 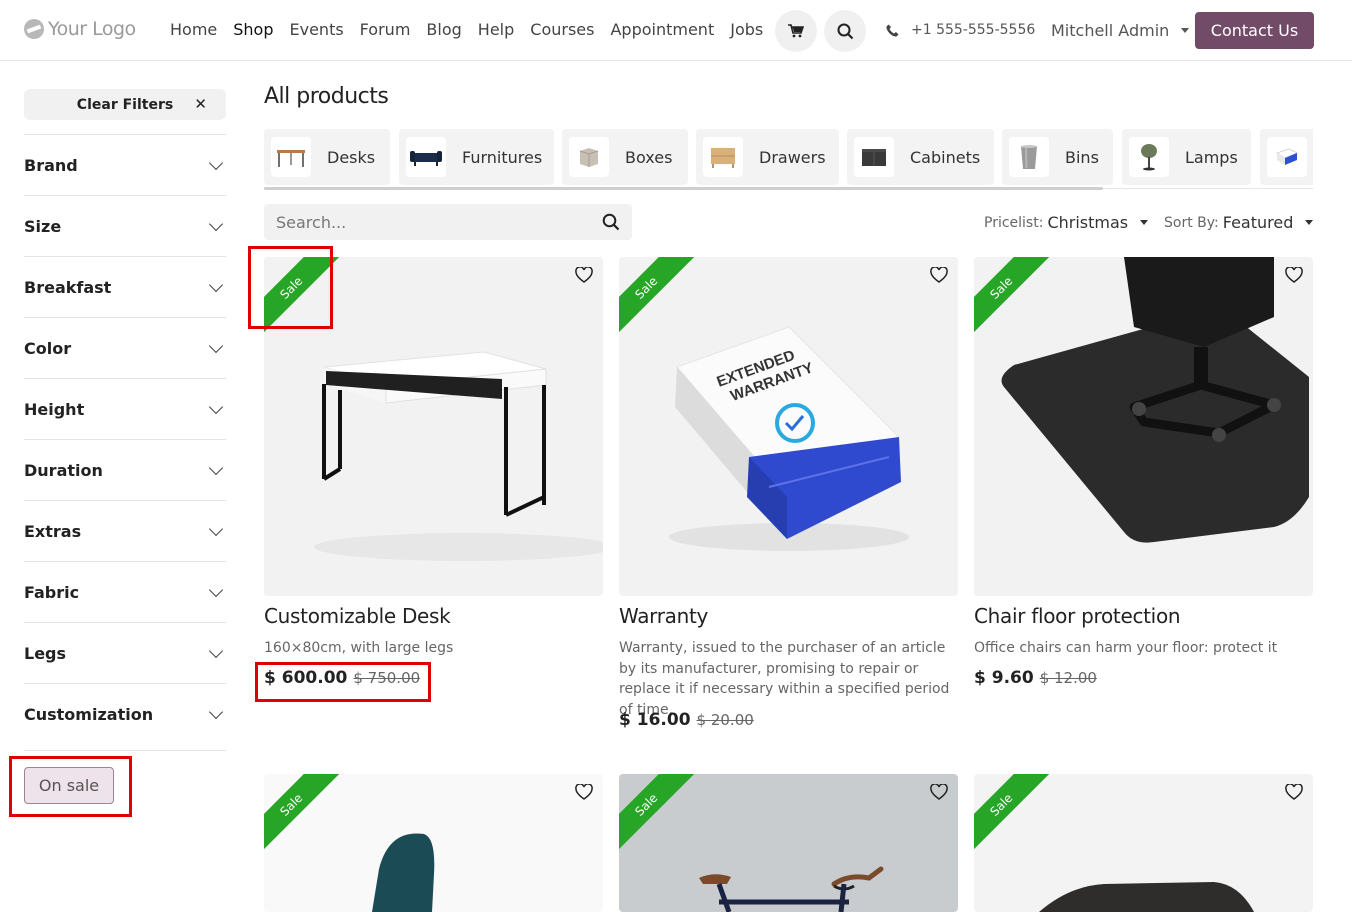 What do you see at coordinates (63, 470) in the screenshot?
I see `filter-label: Duration` at bounding box center [63, 470].